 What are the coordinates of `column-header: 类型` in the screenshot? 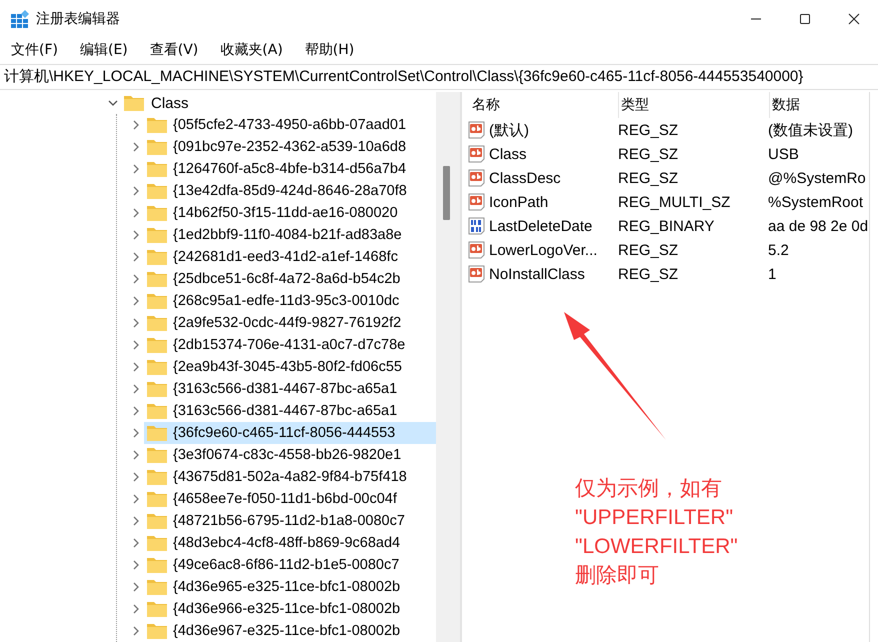 It's located at (694, 105).